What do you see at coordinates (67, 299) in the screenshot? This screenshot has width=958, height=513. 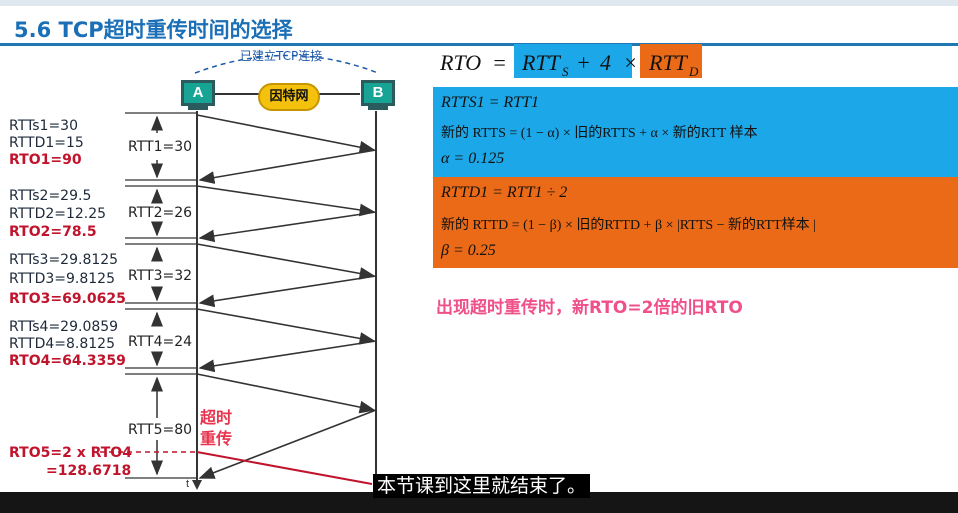 I see `rto-3: RTO3=69.0625` at bounding box center [67, 299].